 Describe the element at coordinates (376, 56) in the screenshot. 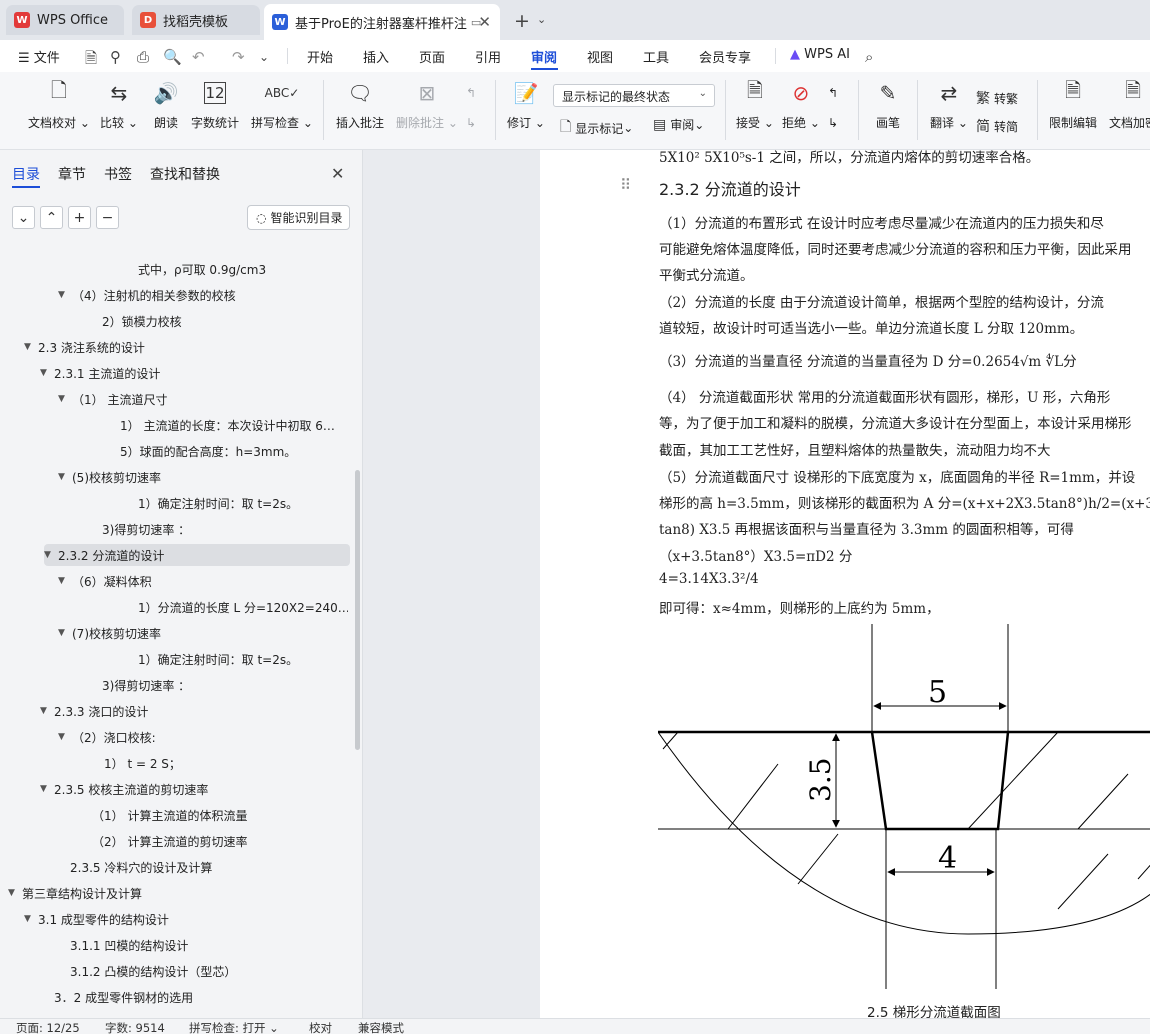

I see `menu-insert: 插入` at that location.